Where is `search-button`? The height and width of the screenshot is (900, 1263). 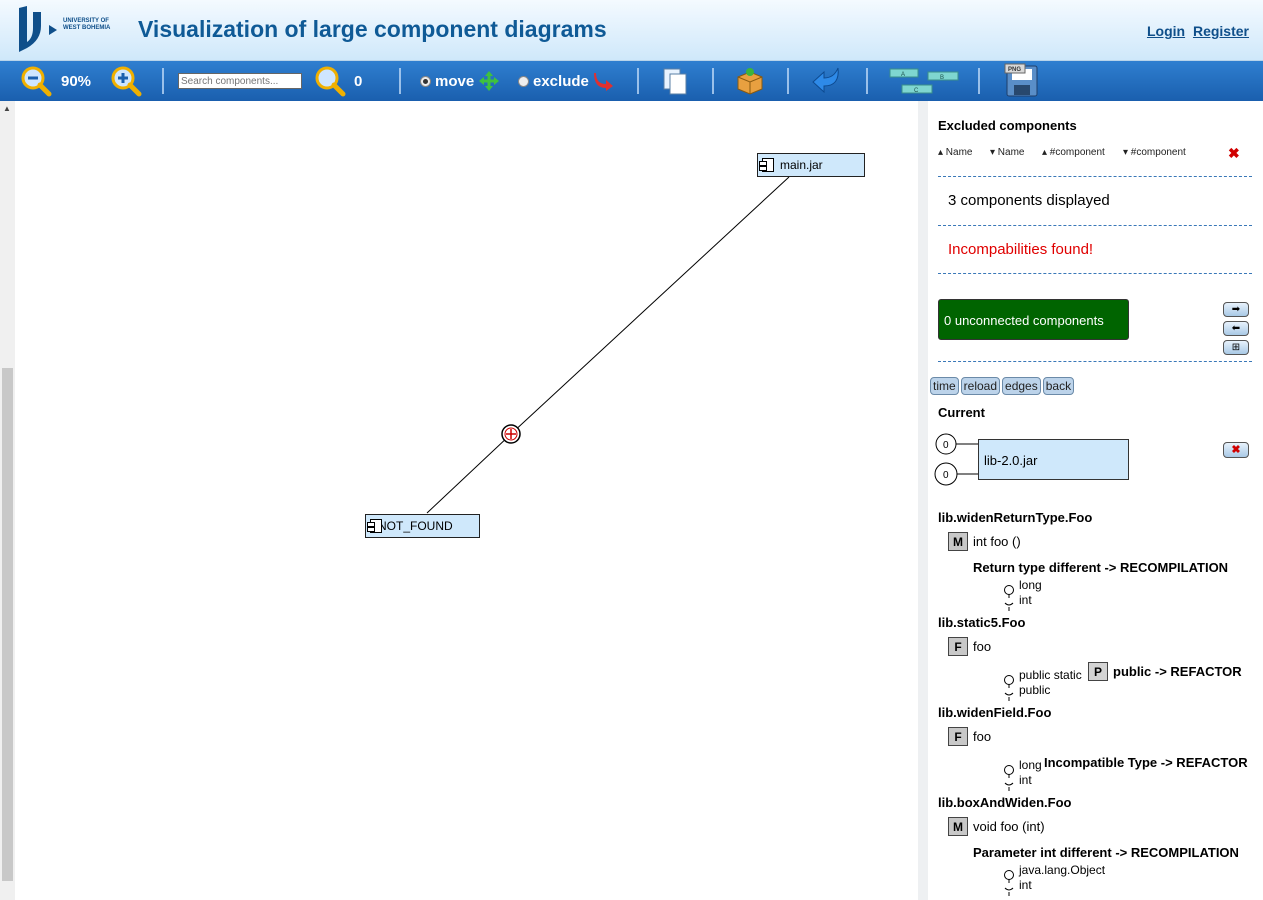 search-button is located at coordinates (330, 81).